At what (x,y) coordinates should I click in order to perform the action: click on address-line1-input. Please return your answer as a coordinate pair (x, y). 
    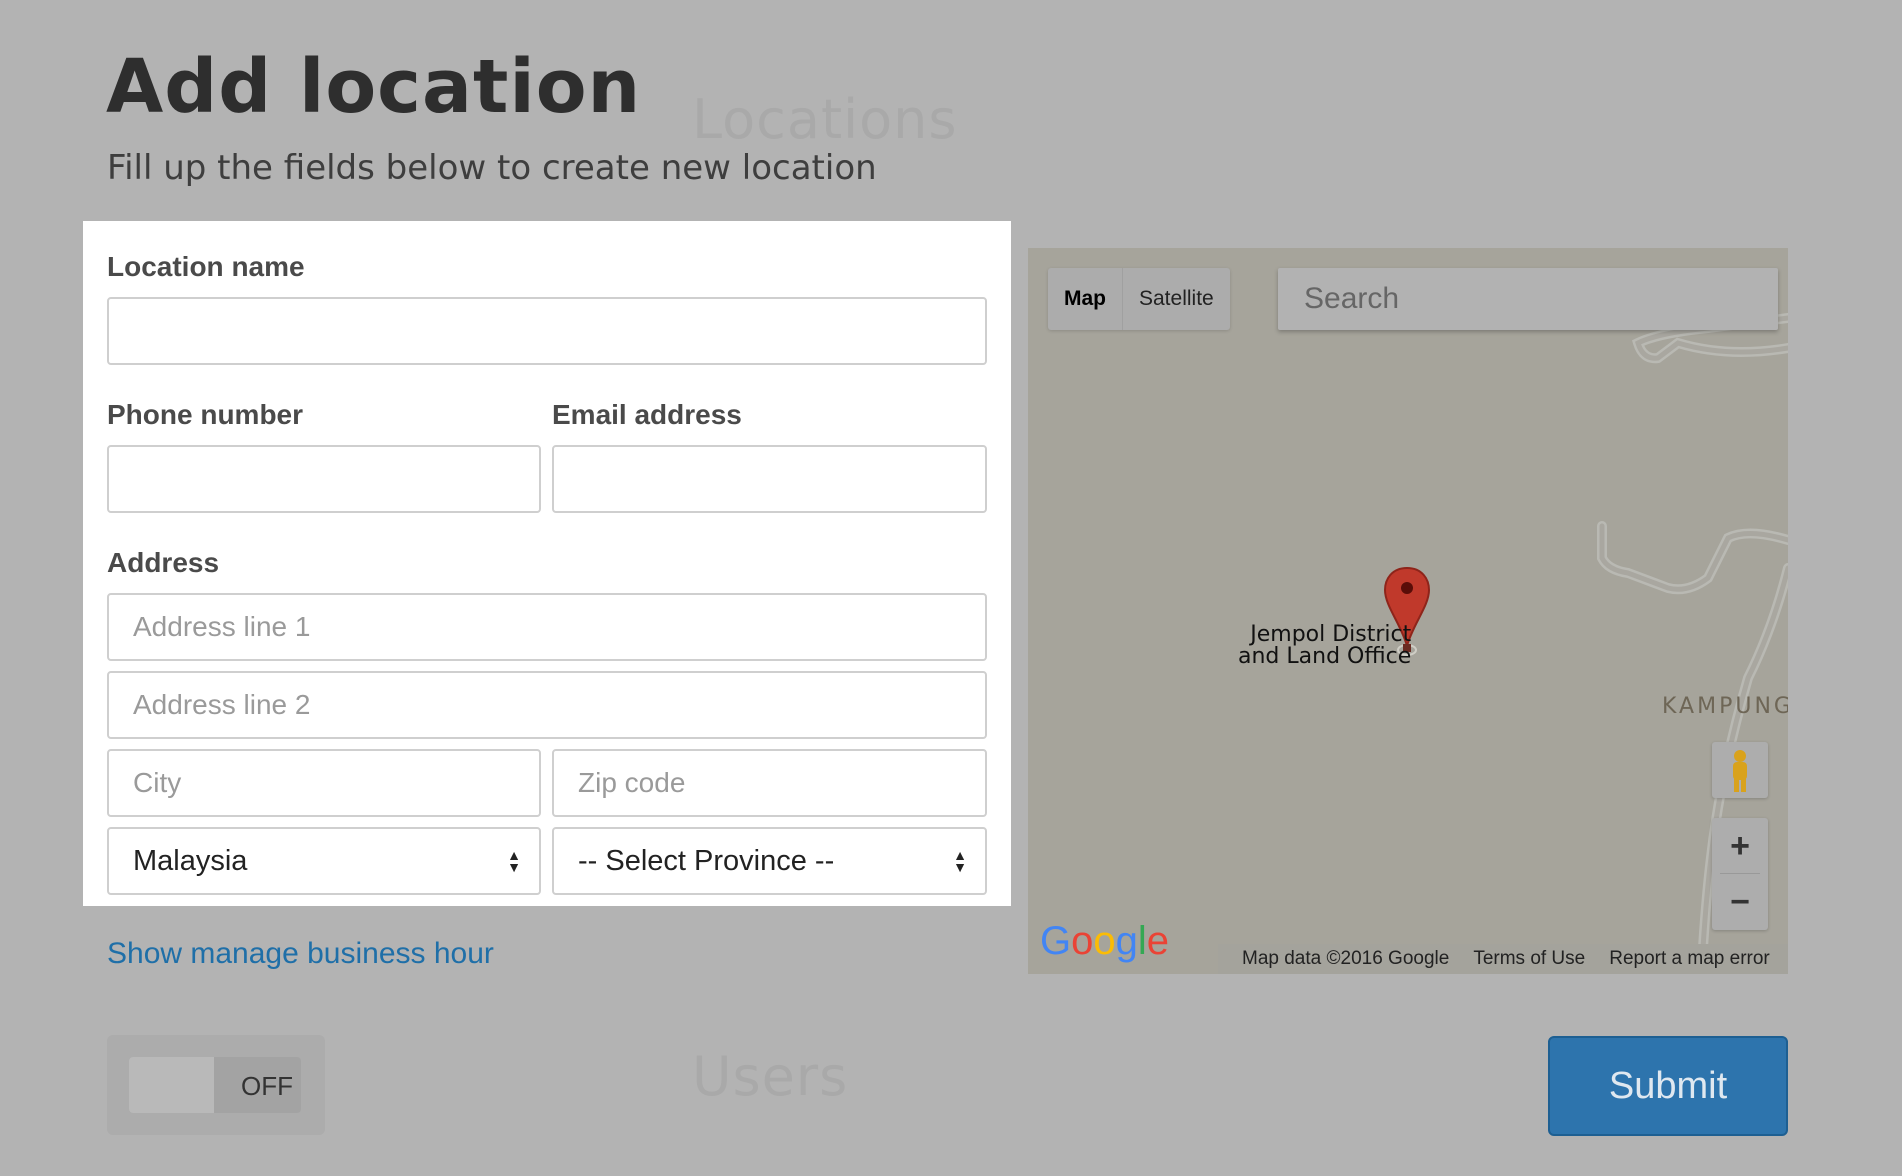
    Looking at the image, I should click on (547, 627).